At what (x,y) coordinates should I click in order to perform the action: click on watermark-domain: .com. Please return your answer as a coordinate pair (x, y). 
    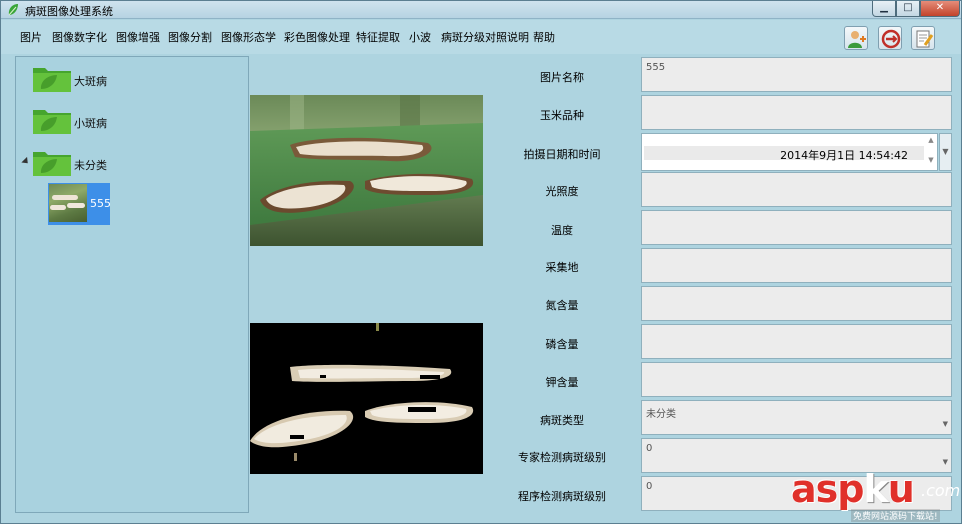
    Looking at the image, I should click on (941, 490).